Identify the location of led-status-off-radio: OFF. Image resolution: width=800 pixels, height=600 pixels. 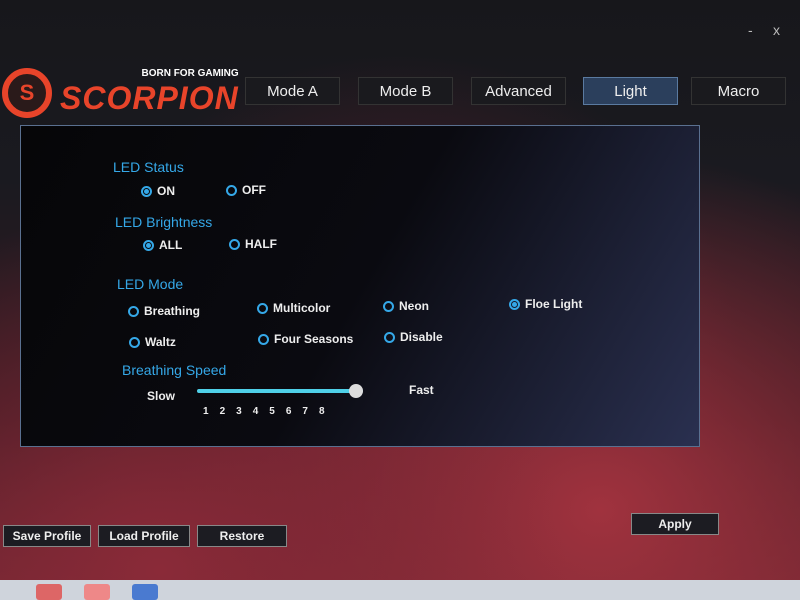
(246, 190).